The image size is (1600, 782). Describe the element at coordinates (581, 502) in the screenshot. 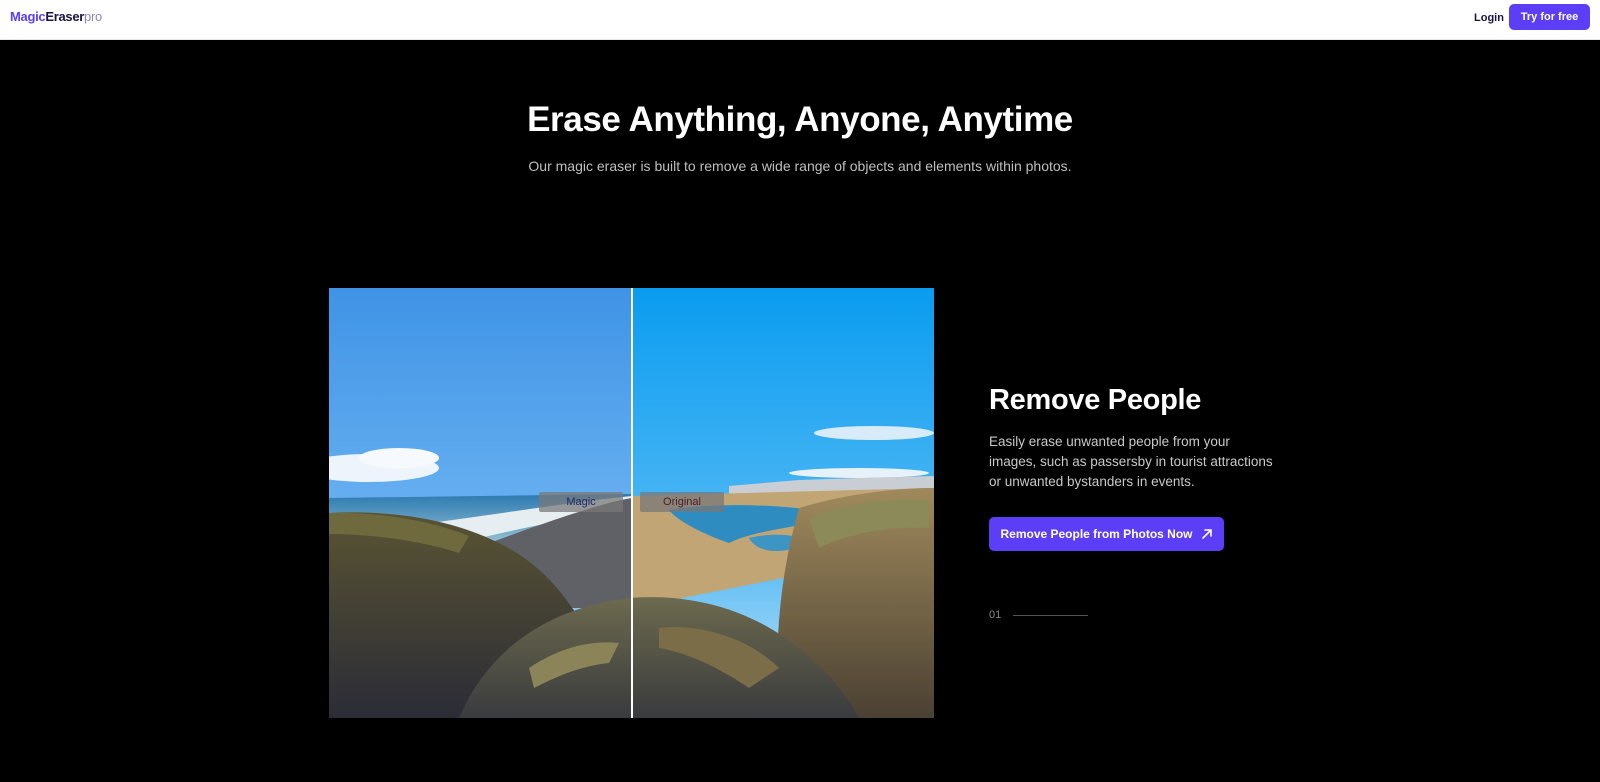

I see `magic-label: Magic` at that location.